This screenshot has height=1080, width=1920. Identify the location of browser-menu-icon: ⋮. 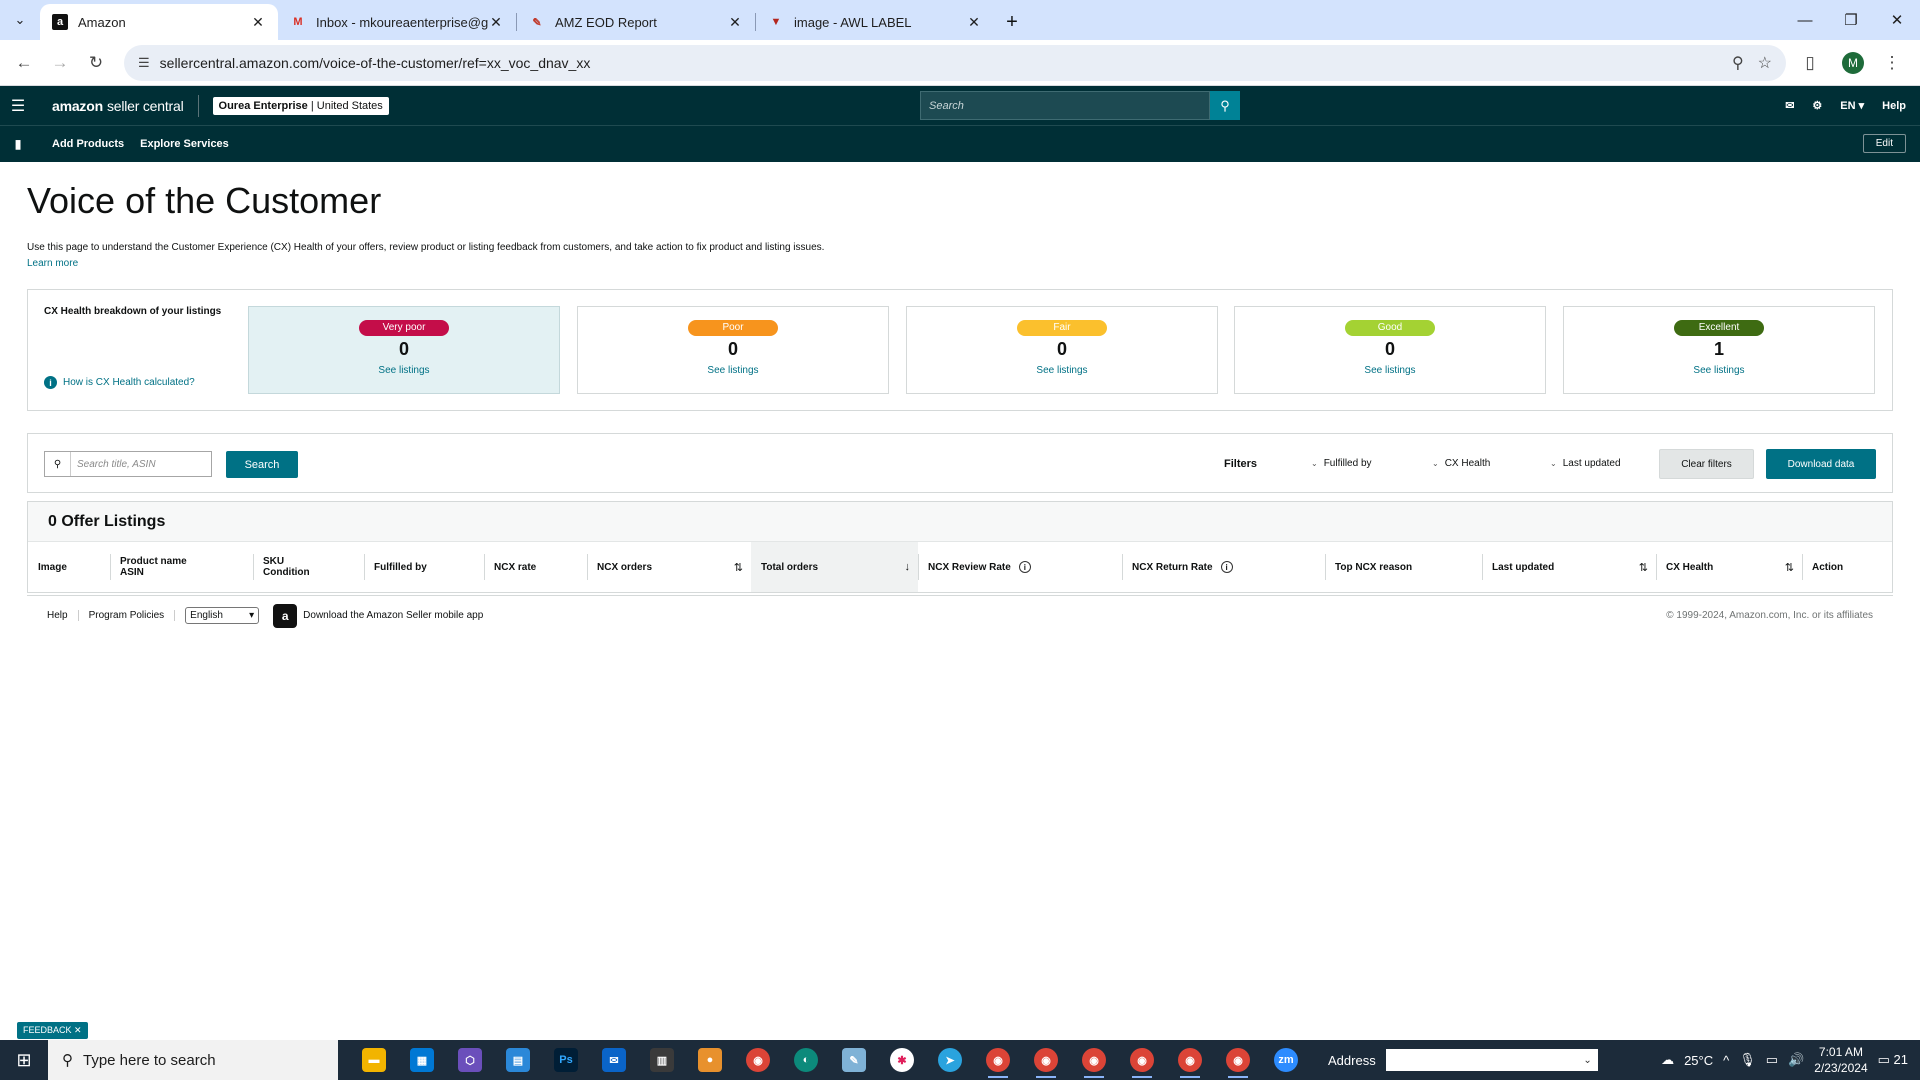
(1892, 63).